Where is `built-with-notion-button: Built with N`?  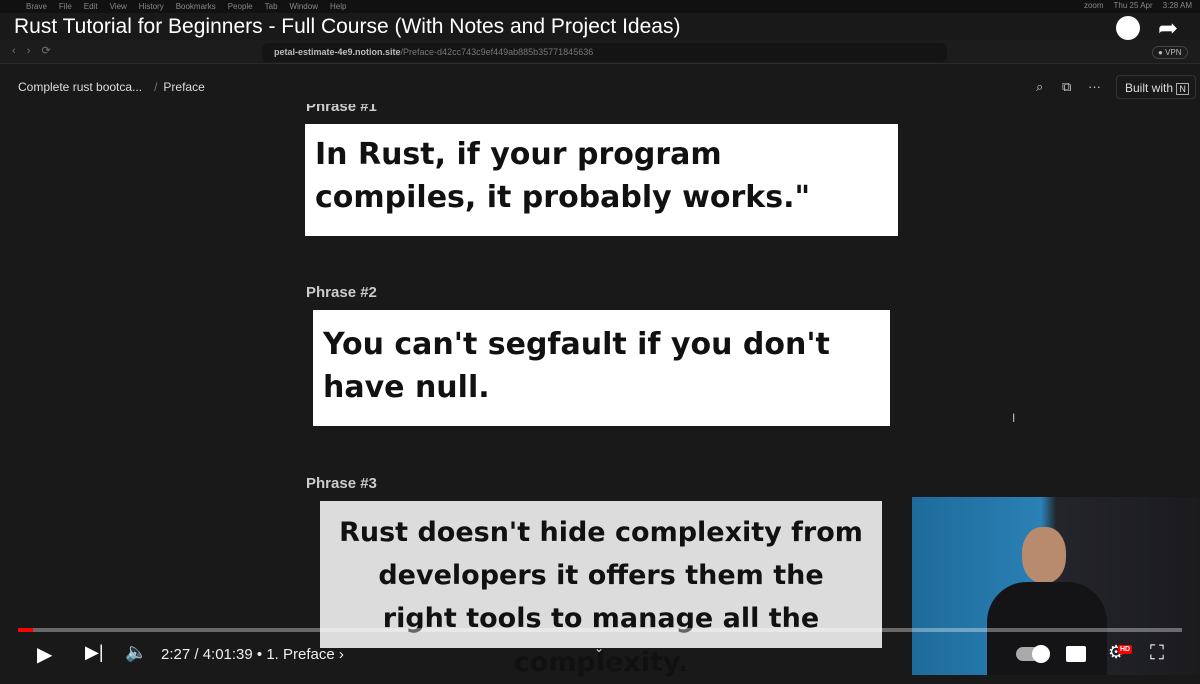 built-with-notion-button: Built with N is located at coordinates (1156, 87).